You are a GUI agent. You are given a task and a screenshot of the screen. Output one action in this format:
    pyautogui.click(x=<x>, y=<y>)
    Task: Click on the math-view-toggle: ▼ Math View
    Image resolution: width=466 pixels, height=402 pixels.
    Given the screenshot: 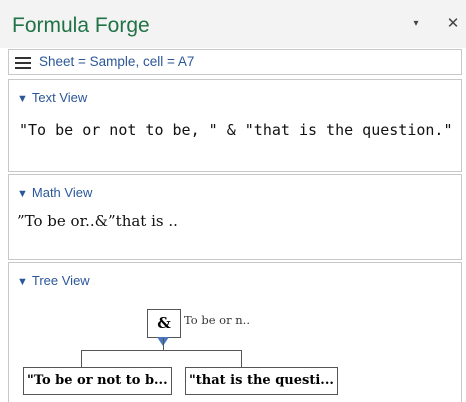 What is the action you would take?
    pyautogui.click(x=54, y=192)
    